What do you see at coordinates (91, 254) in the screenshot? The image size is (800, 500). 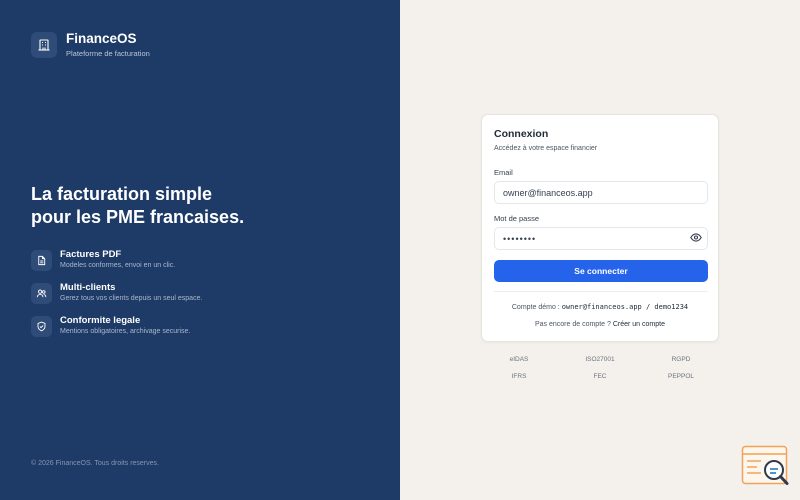 I see `feature-title: Factures PDF` at bounding box center [91, 254].